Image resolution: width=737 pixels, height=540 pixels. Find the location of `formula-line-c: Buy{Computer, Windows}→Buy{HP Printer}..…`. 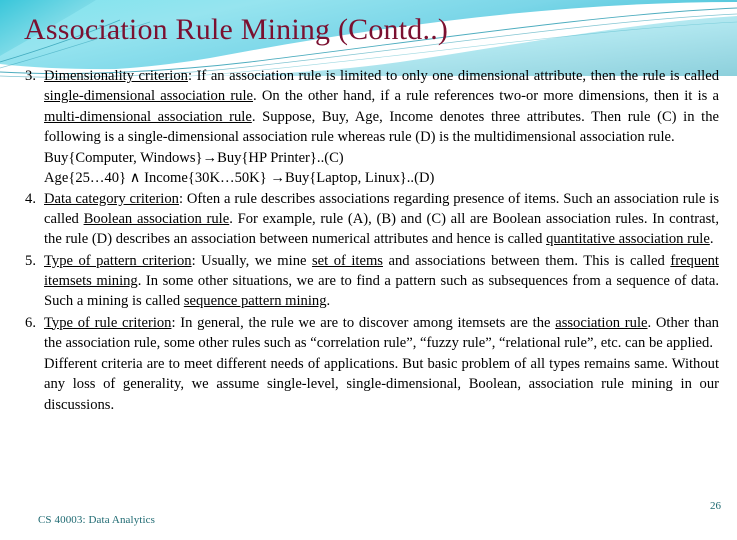

formula-line-c: Buy{Computer, Windows}→Buy{HP Printer}..… is located at coordinates (194, 158).